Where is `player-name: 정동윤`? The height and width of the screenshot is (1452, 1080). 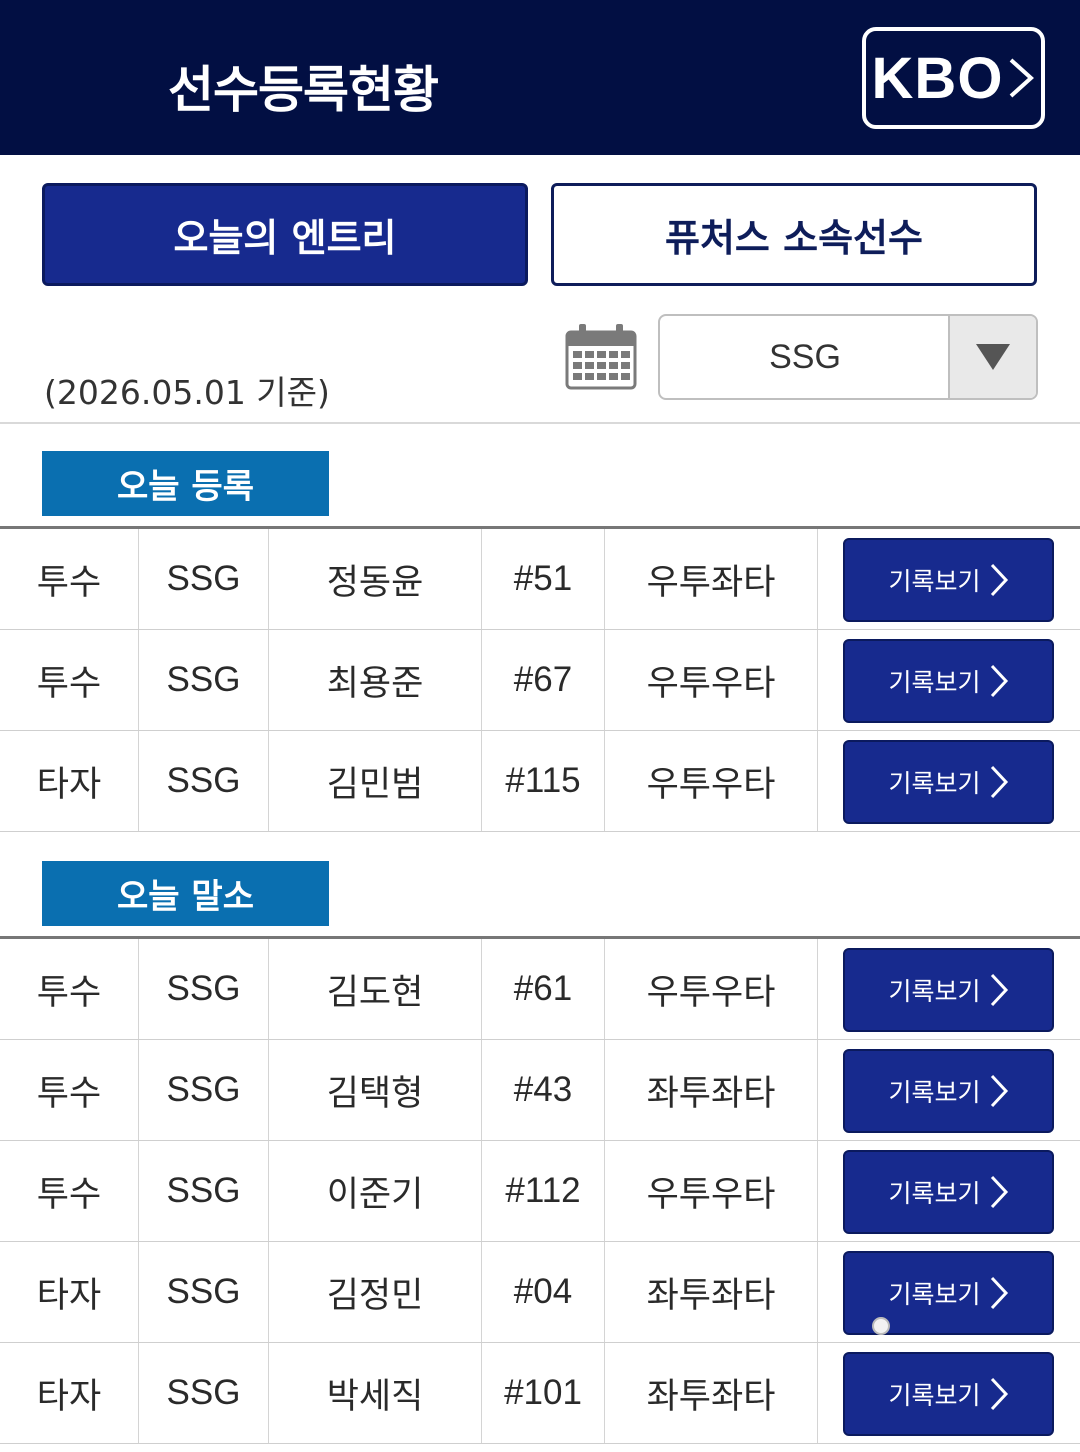
player-name: 정동윤 is located at coordinates (375, 579).